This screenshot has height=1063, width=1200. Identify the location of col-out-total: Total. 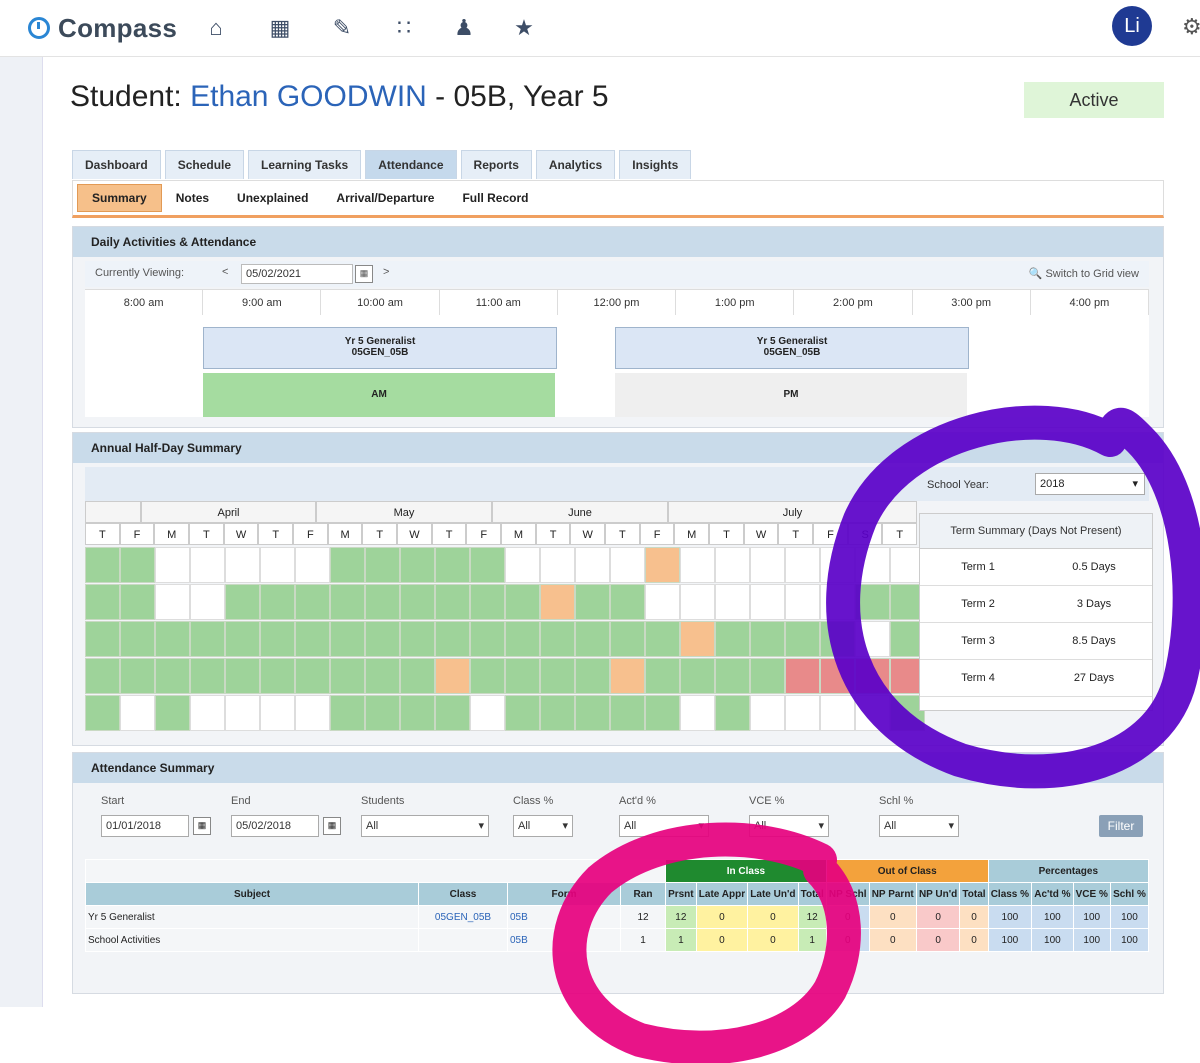
(974, 894).